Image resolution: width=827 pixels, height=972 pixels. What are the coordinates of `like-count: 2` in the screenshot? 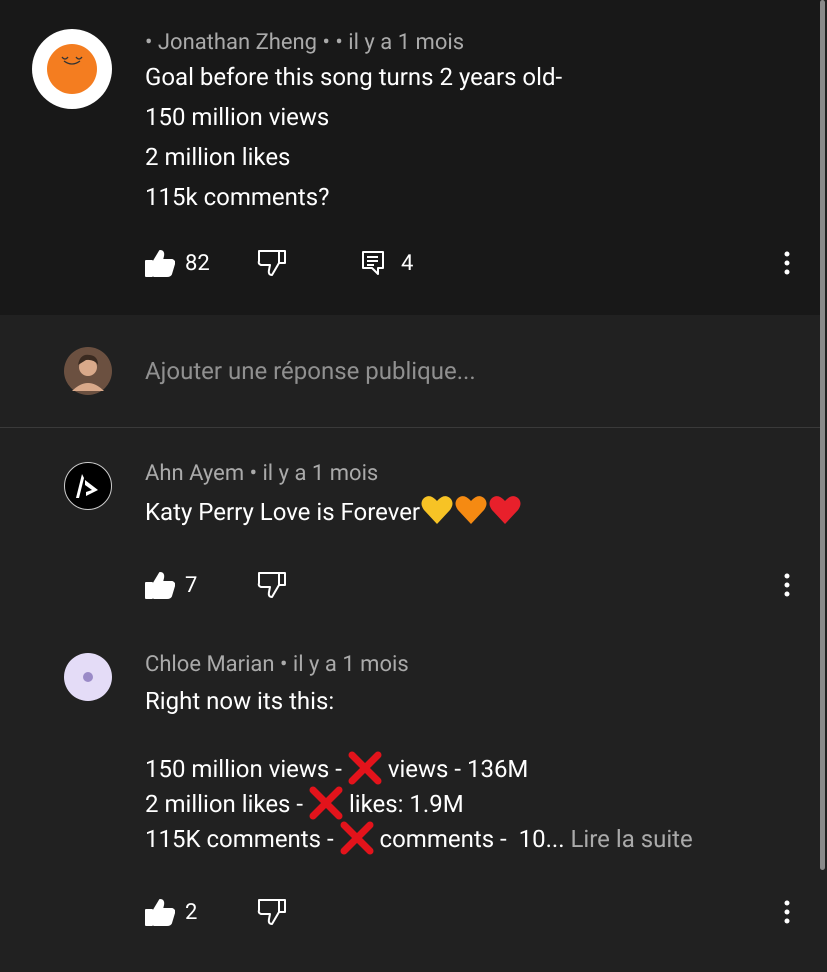 It's located at (191, 912).